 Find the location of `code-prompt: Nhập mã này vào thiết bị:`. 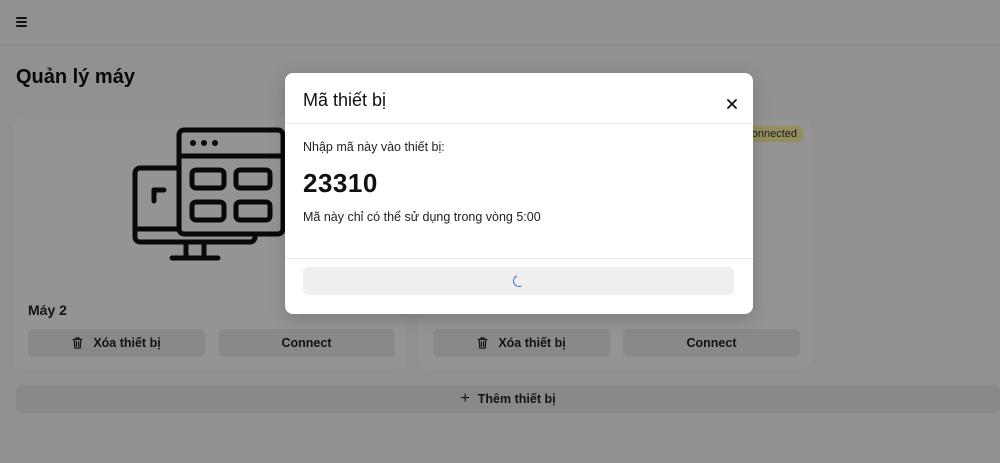

code-prompt: Nhập mã này vào thiết bị: is located at coordinates (374, 147).